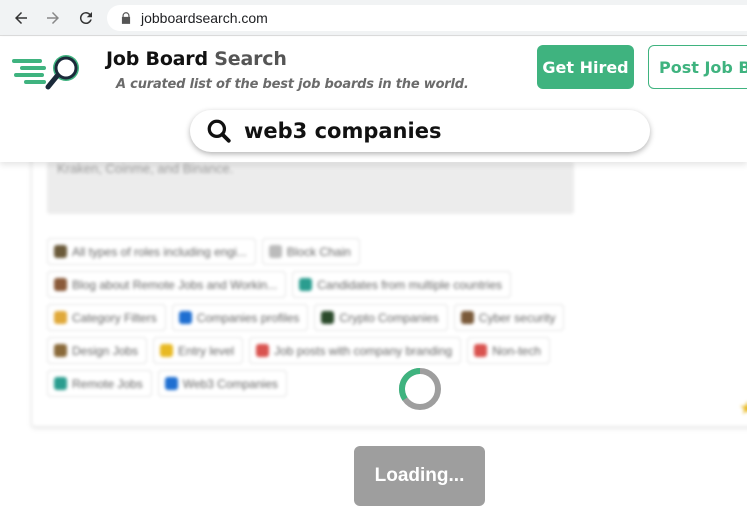 Image resolution: width=747 pixels, height=527 pixels. Describe the element at coordinates (219, 131) in the screenshot. I see `search-icon` at that location.